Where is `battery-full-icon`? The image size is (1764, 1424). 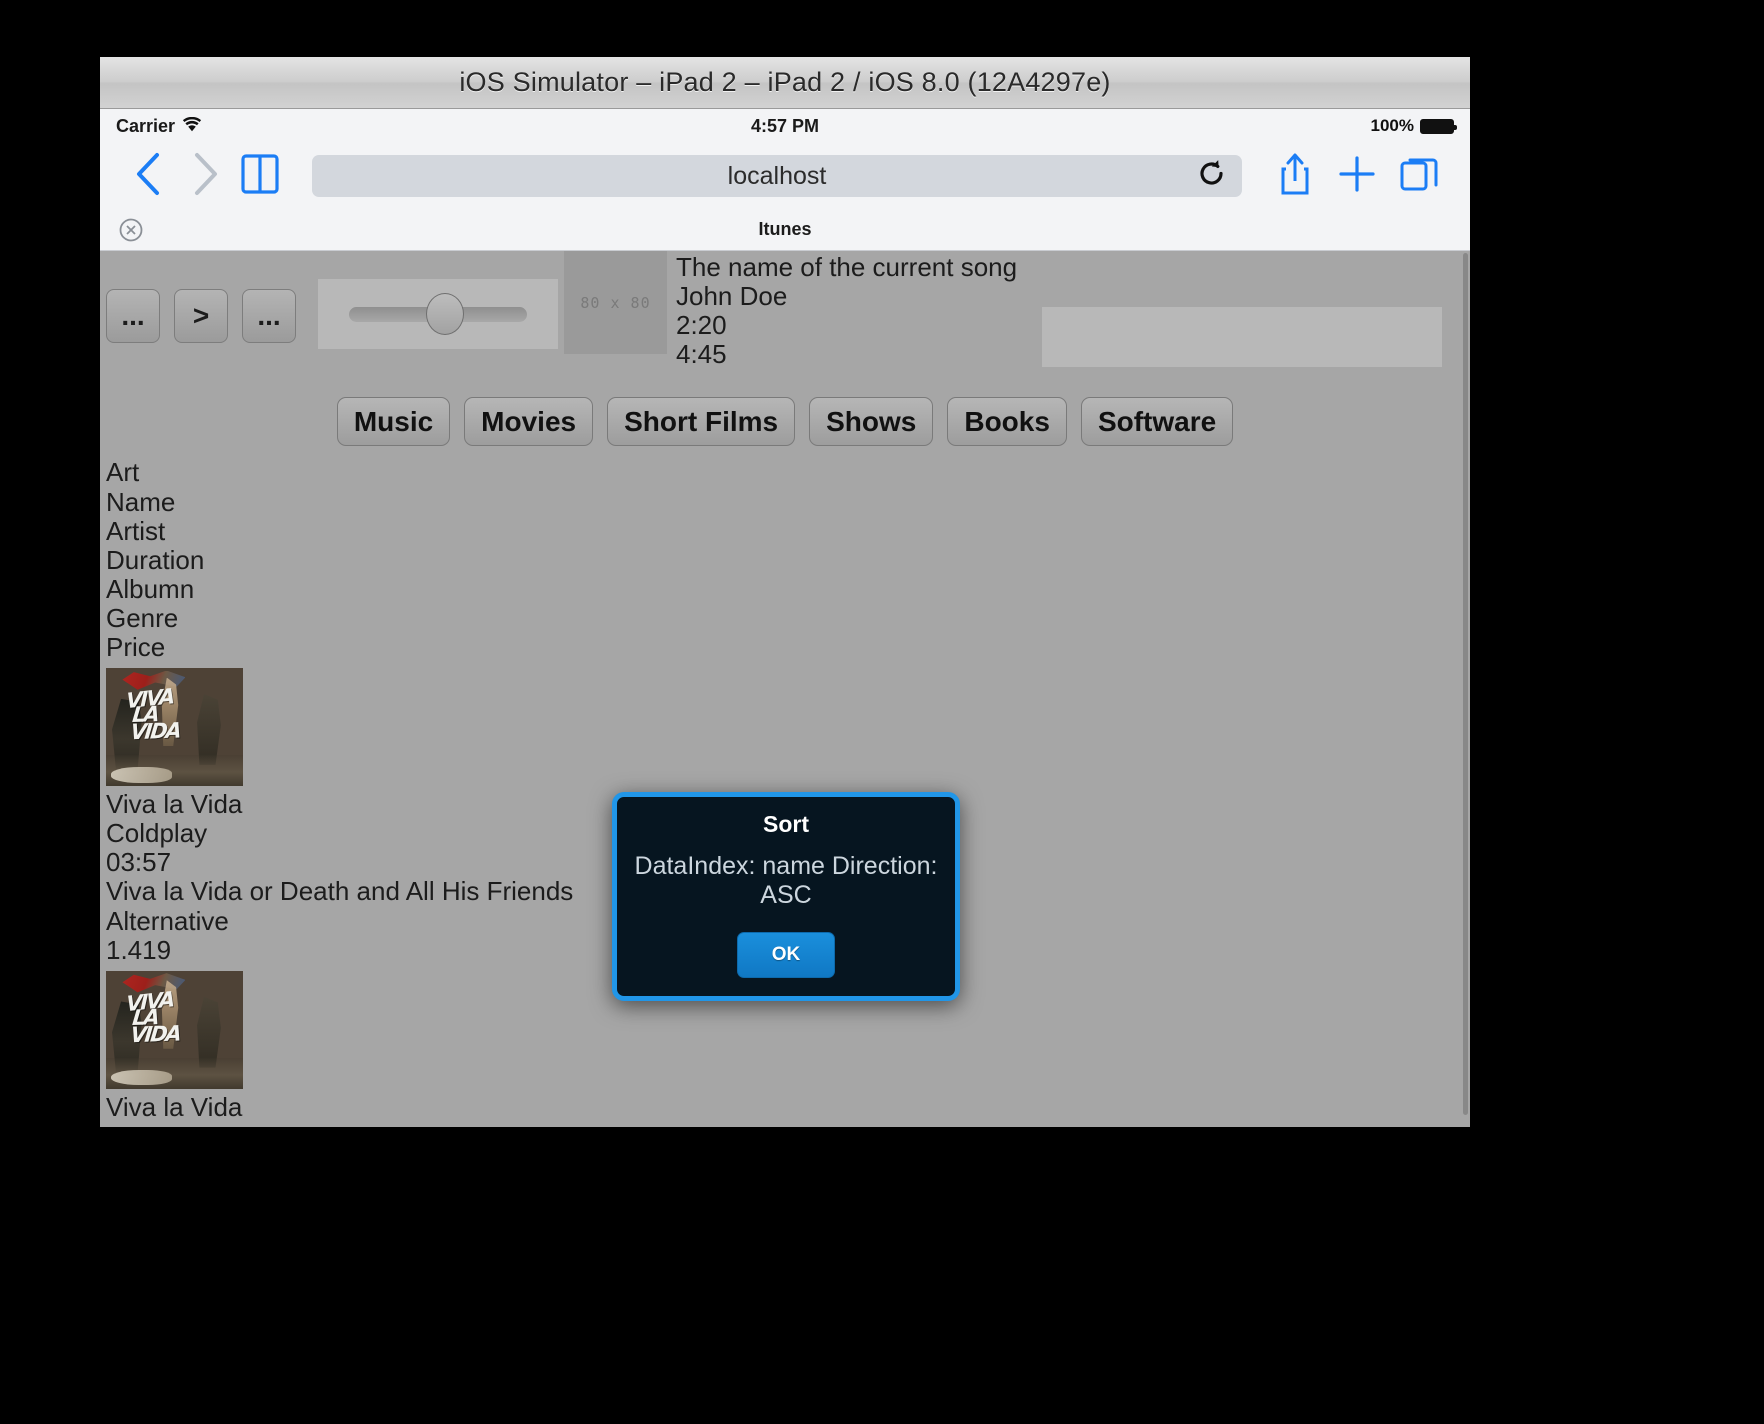 battery-full-icon is located at coordinates (1438, 126).